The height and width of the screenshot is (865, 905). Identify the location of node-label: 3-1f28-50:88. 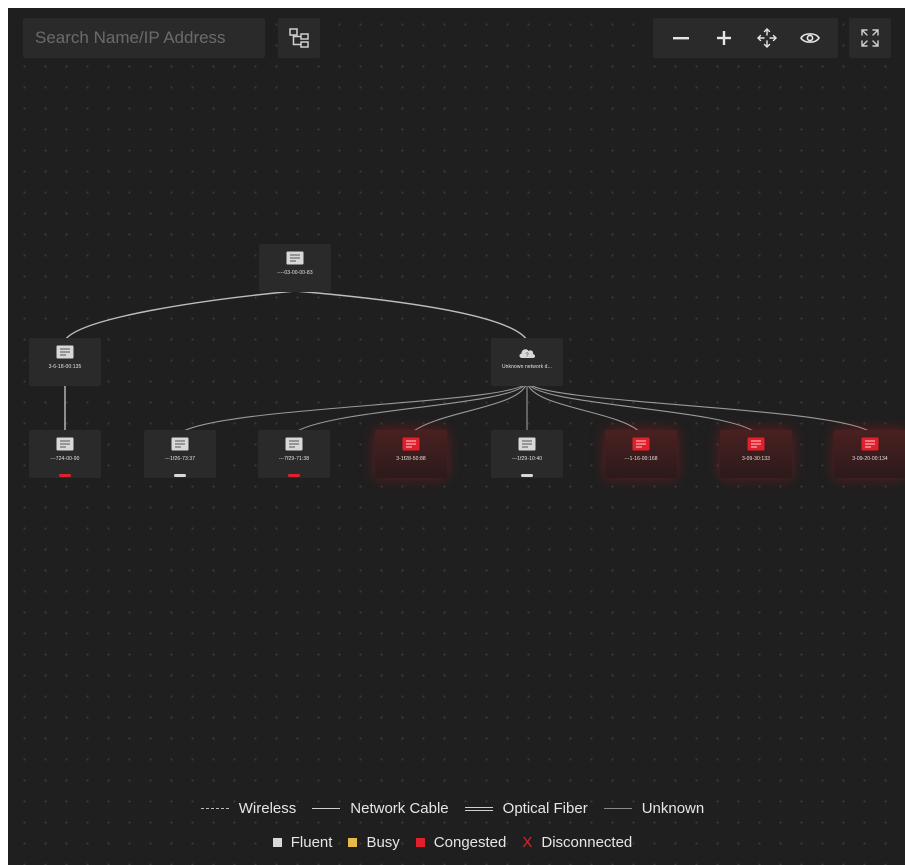
(411, 459).